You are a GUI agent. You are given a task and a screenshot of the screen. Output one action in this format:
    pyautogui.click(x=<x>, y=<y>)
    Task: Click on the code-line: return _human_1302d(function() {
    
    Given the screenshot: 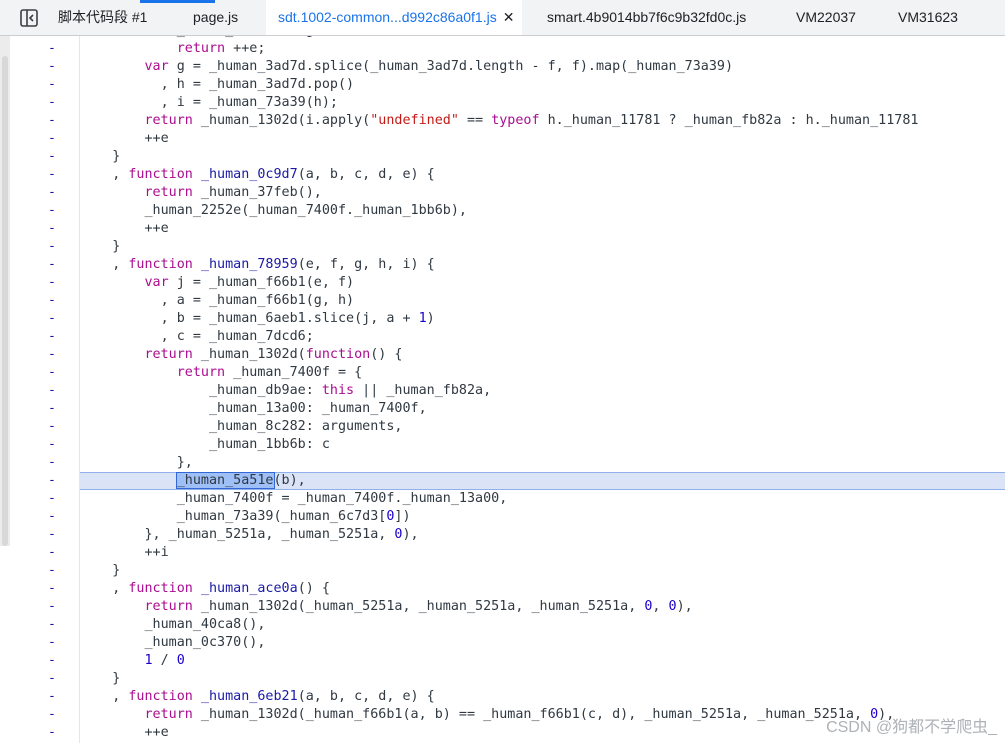 What is the action you would take?
    pyautogui.click(x=542, y=355)
    